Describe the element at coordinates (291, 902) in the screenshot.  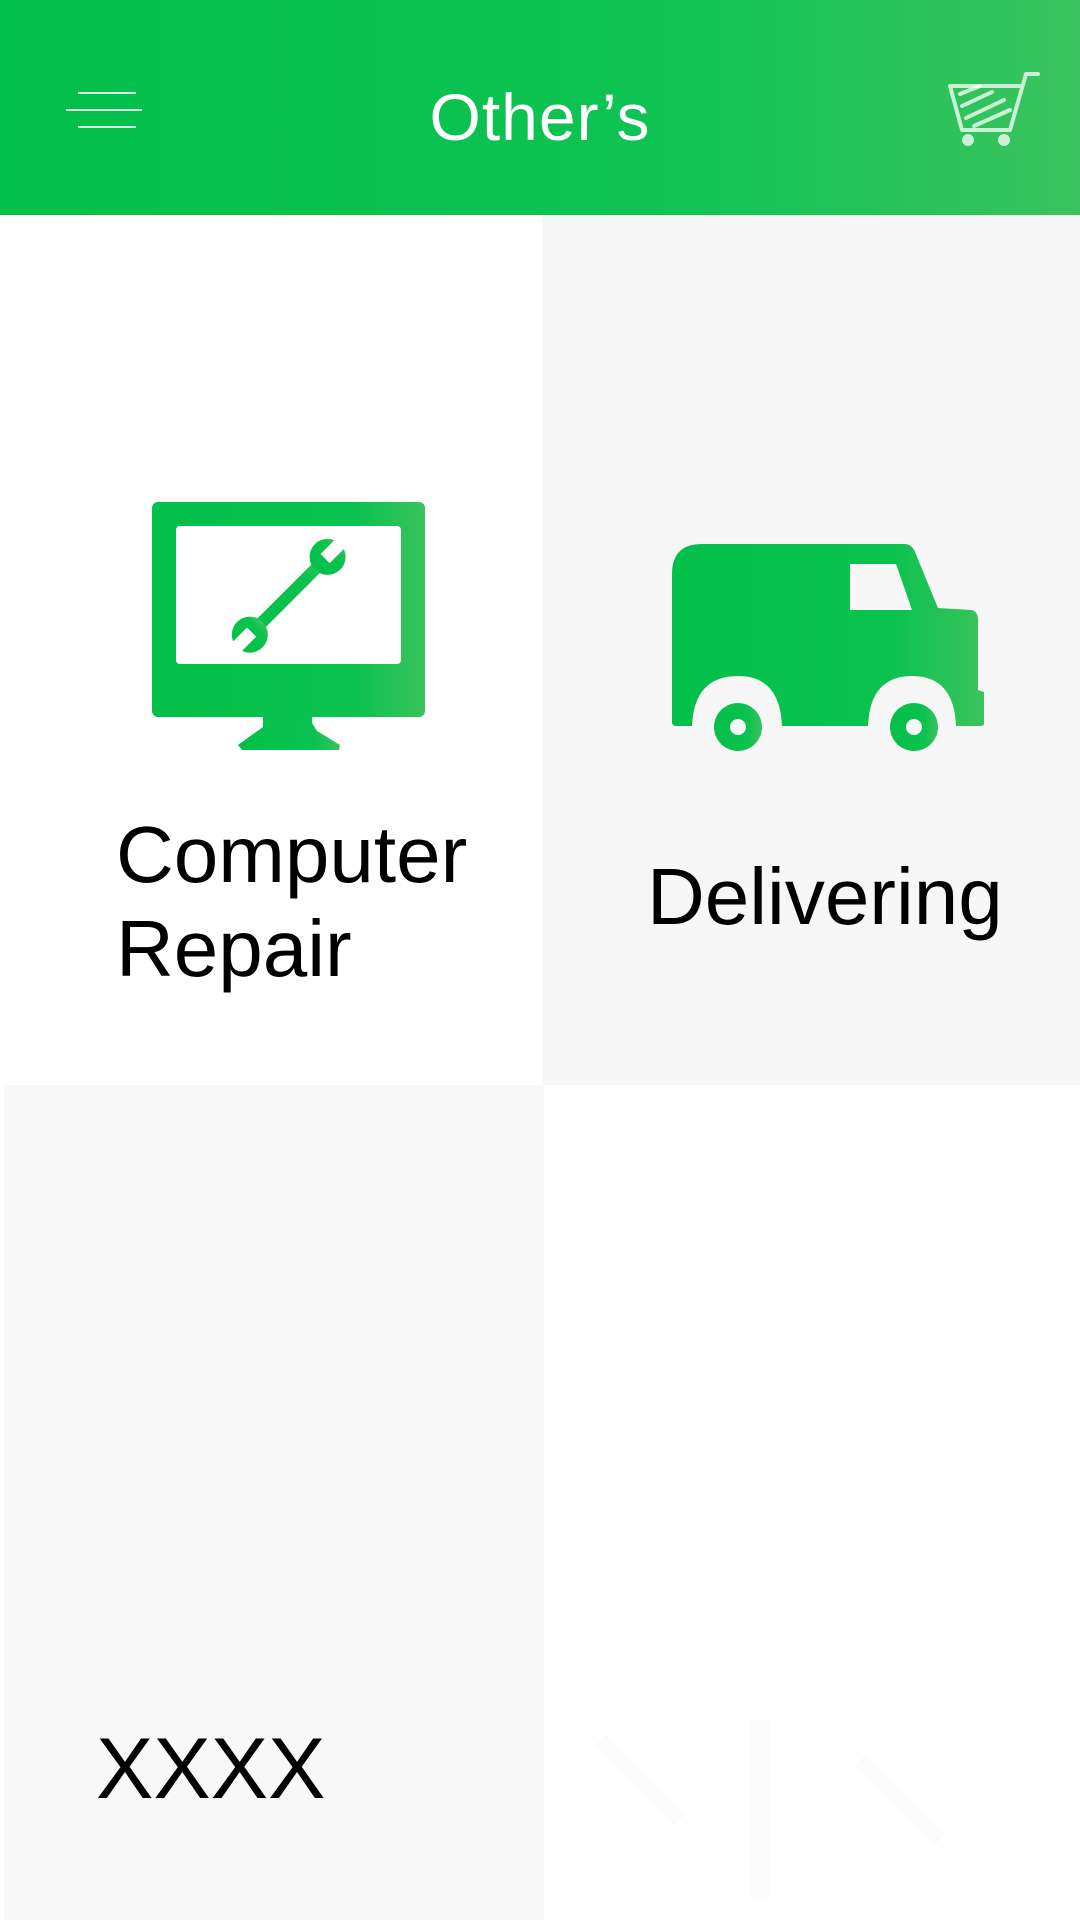
I see `computer-repair-label: Computer Repair` at that location.